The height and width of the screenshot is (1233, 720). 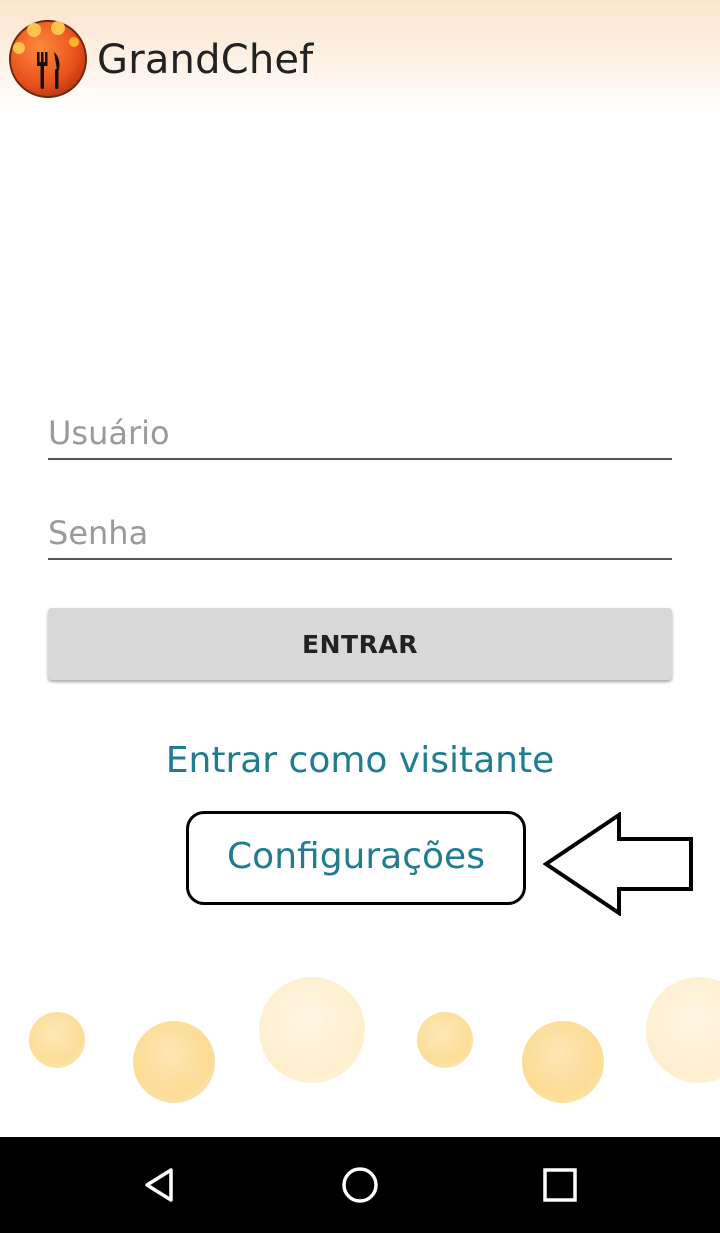 What do you see at coordinates (360, 56) in the screenshot?
I see `app-bar: GrandChef` at bounding box center [360, 56].